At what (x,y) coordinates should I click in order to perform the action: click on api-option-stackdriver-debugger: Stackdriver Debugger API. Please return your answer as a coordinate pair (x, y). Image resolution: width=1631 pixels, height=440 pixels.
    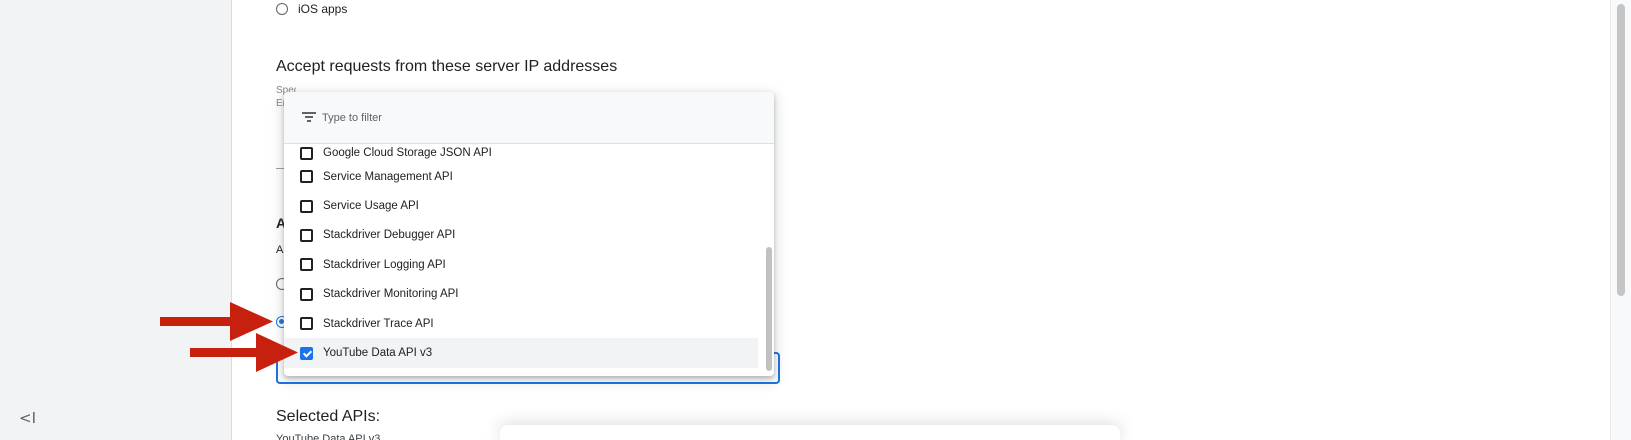
    Looking at the image, I should click on (521, 235).